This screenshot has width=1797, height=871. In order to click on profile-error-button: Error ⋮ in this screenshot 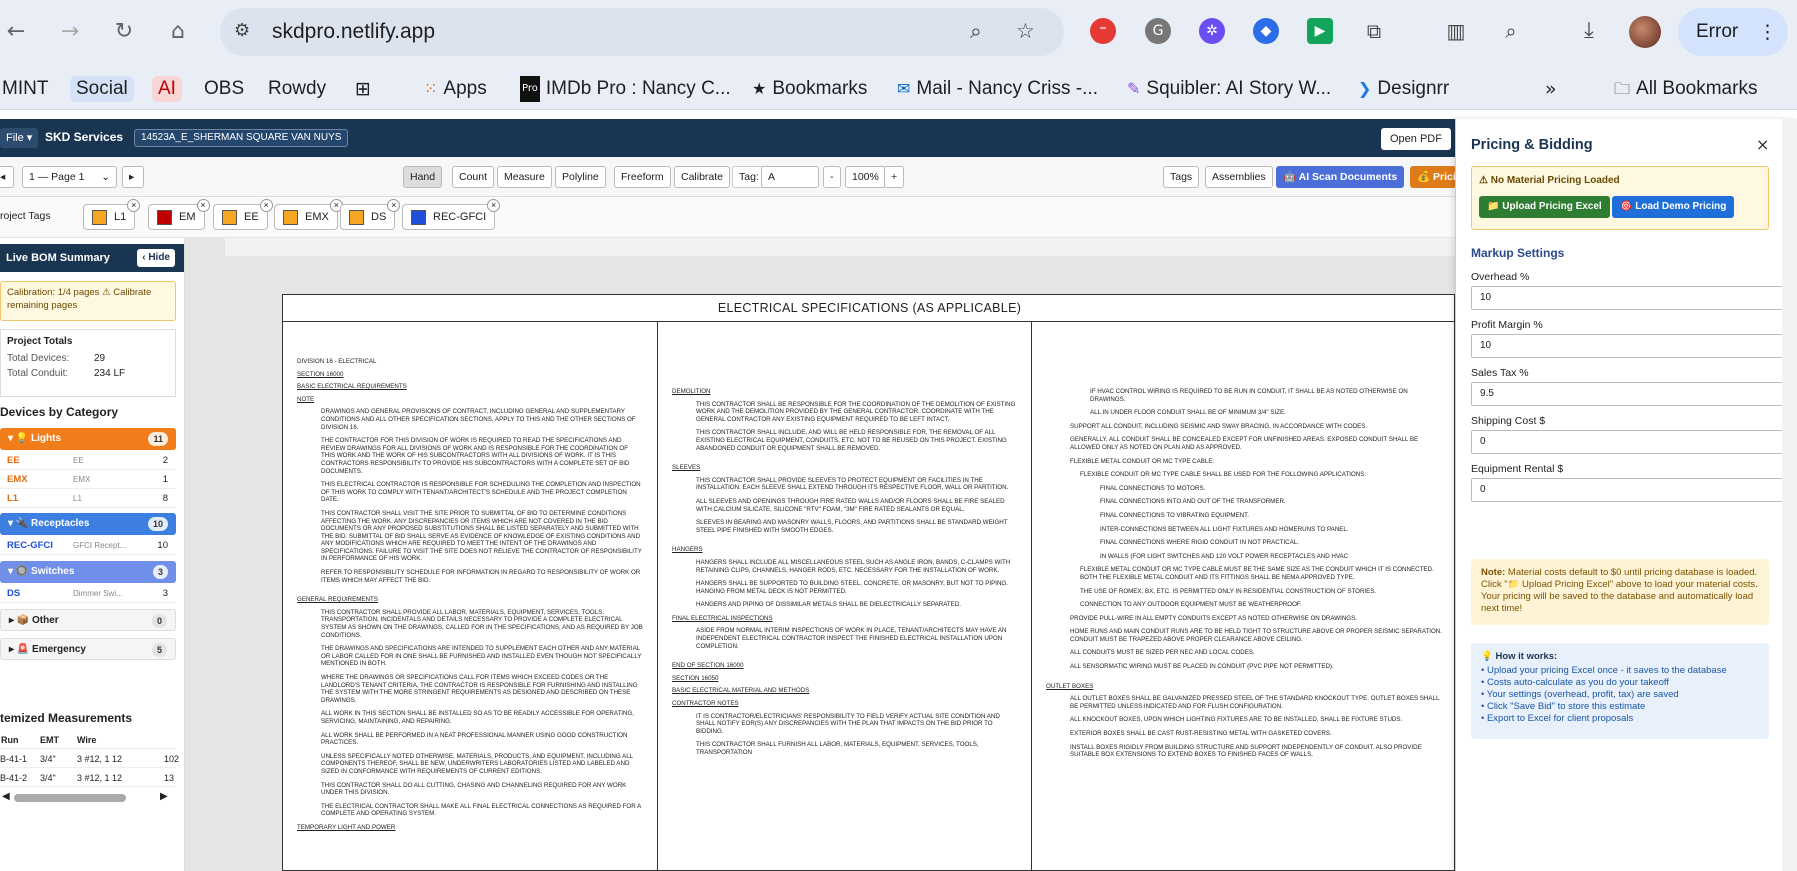, I will do `click(1733, 32)`.